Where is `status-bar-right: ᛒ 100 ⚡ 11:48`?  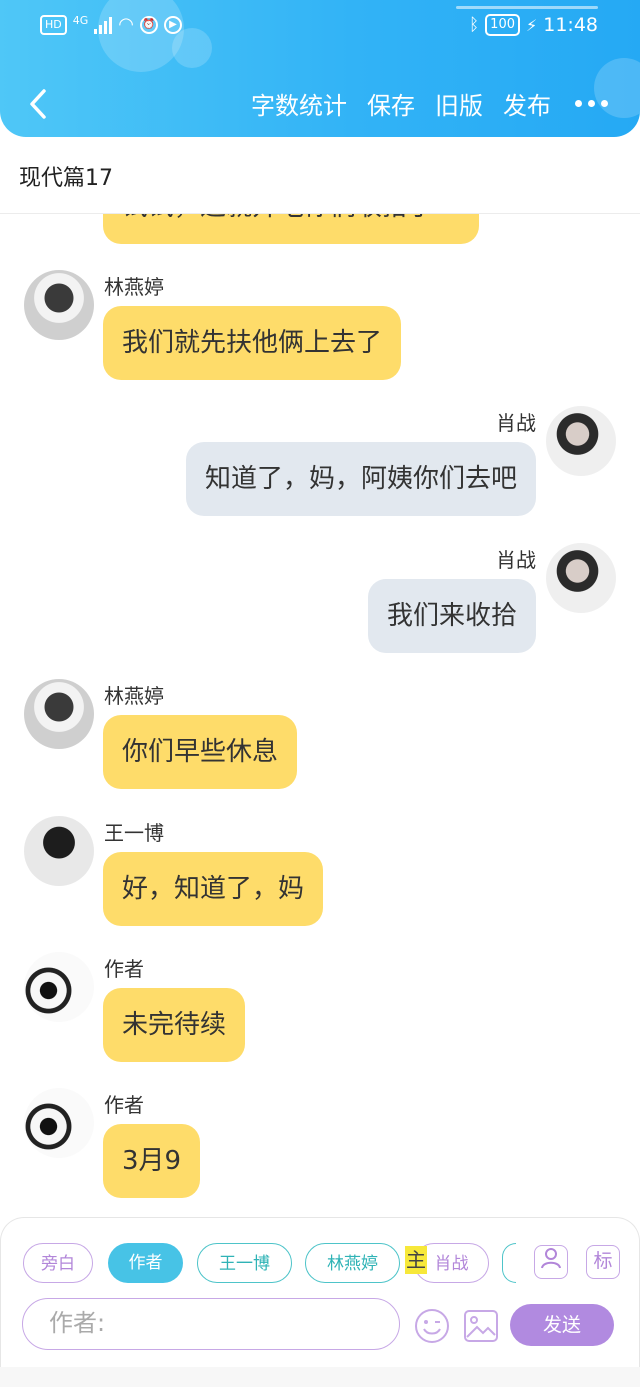 status-bar-right: ᛒ 100 ⚡ 11:48 is located at coordinates (533, 25).